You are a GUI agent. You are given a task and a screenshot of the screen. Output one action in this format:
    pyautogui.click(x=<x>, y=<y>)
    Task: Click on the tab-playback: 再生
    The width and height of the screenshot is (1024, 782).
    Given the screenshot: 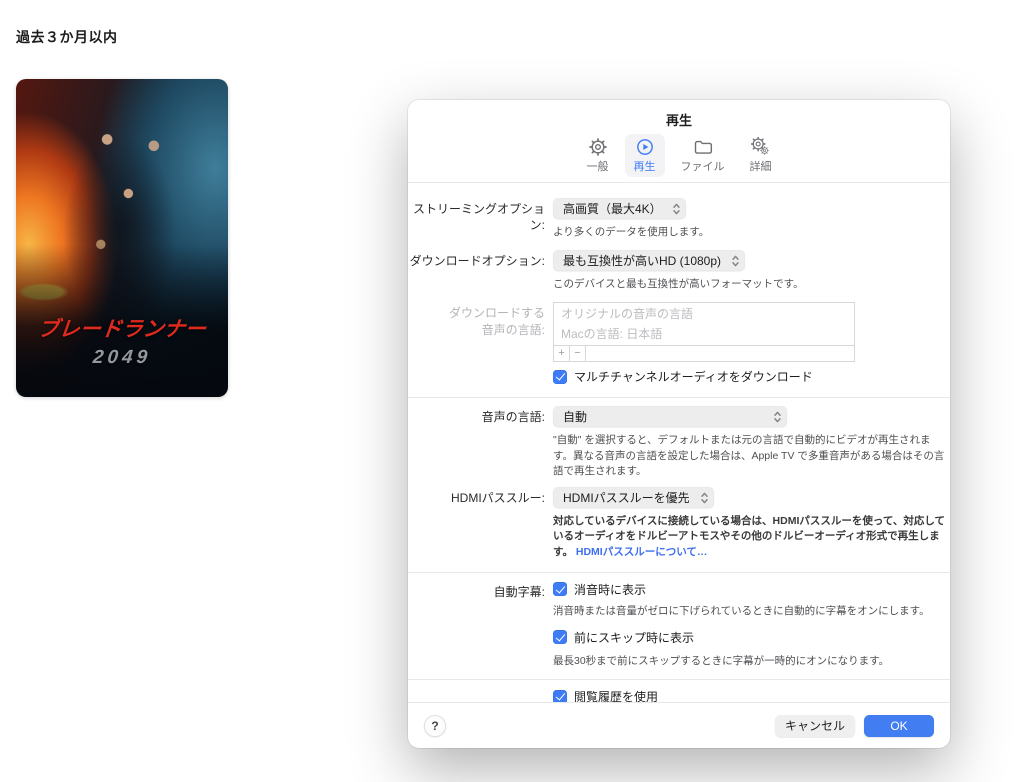 What is the action you would take?
    pyautogui.click(x=644, y=155)
    